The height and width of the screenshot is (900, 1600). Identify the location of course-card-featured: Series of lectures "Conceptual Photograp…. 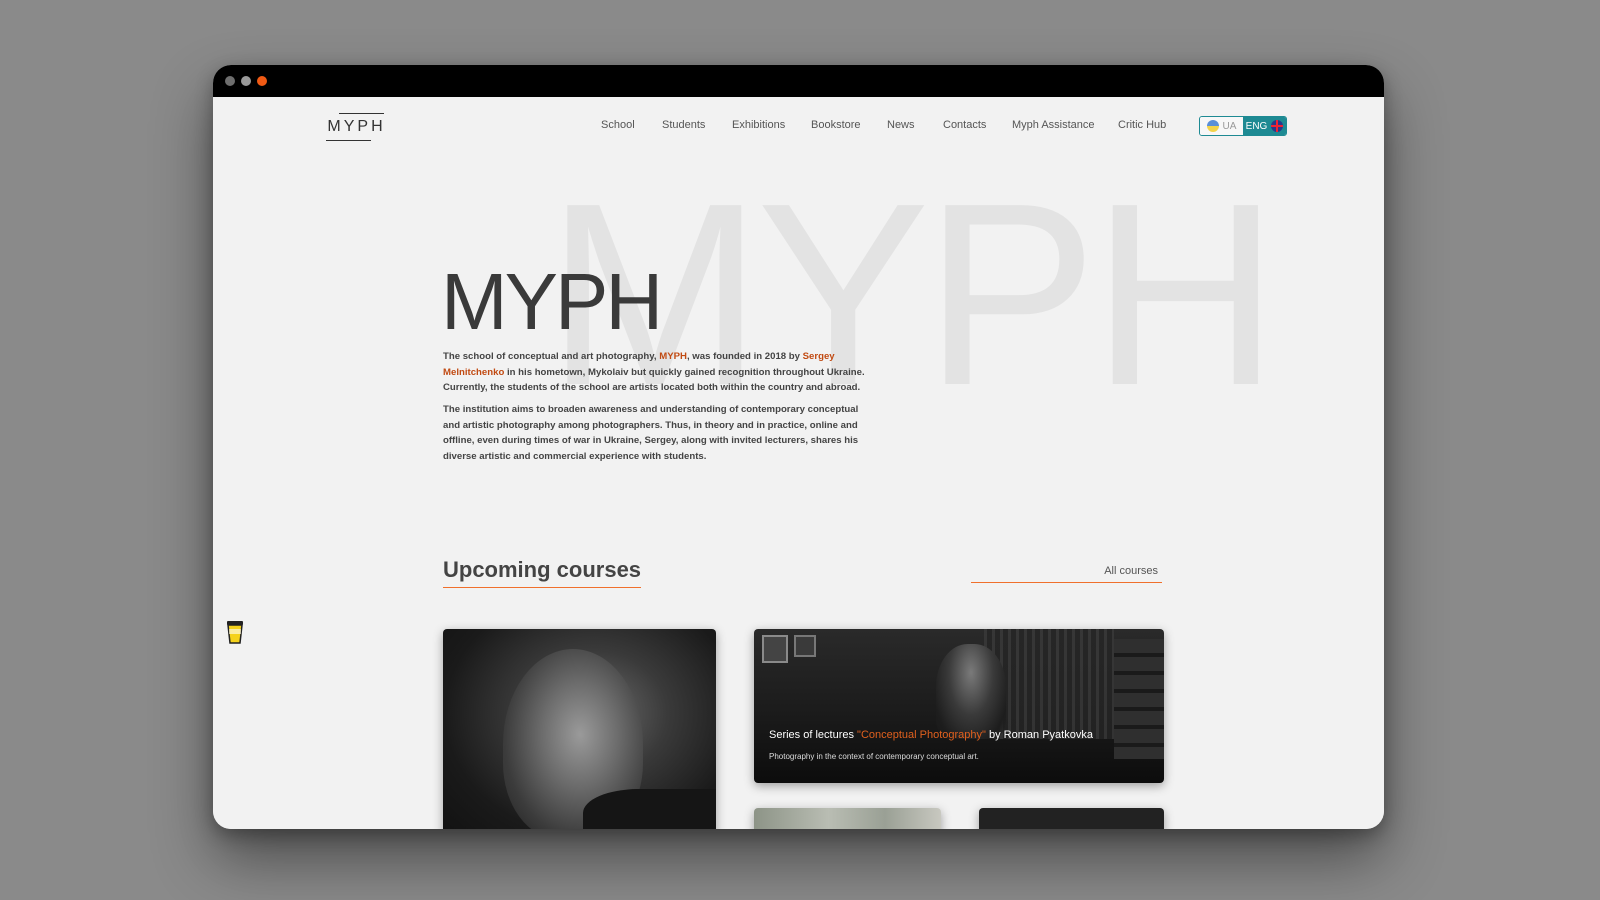
(959, 706).